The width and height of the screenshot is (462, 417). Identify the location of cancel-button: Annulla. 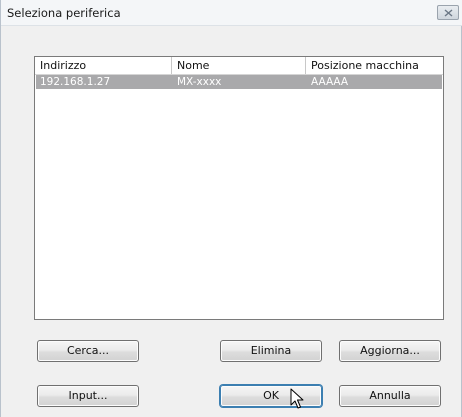
(390, 396).